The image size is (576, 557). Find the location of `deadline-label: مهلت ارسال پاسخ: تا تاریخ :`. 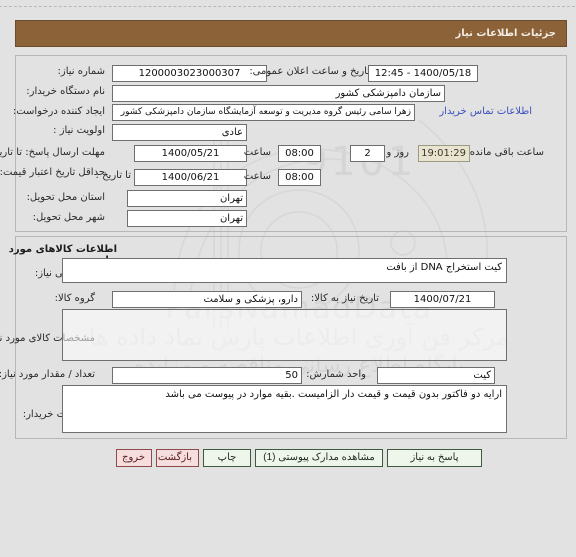

deadline-label: مهلت ارسال پاسخ: تا تاریخ : is located at coordinates (53, 152).